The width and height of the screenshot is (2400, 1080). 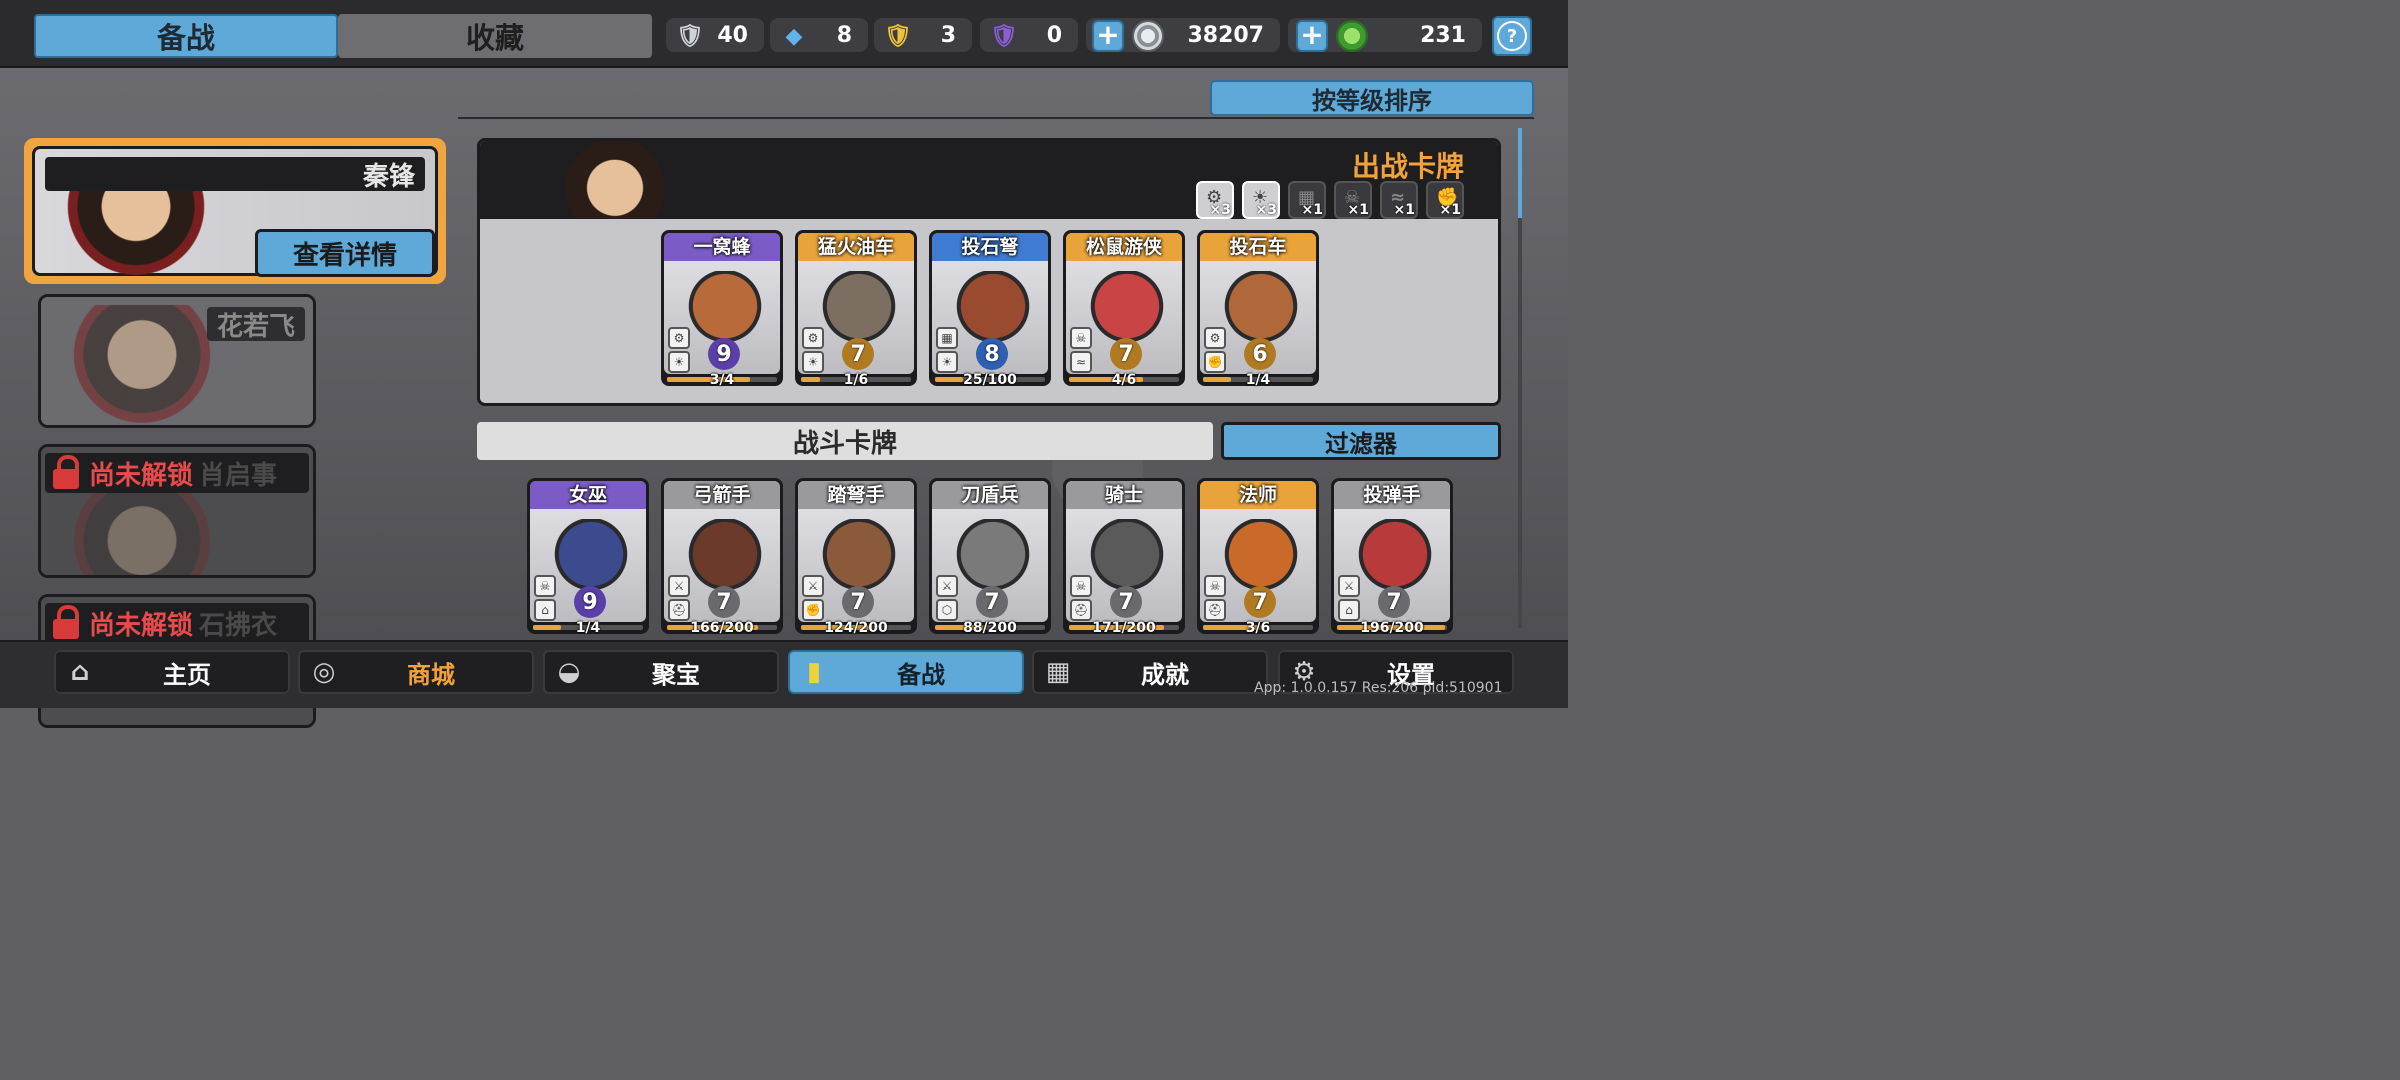 What do you see at coordinates (187, 674) in the screenshot?
I see `nav-label: 主页` at bounding box center [187, 674].